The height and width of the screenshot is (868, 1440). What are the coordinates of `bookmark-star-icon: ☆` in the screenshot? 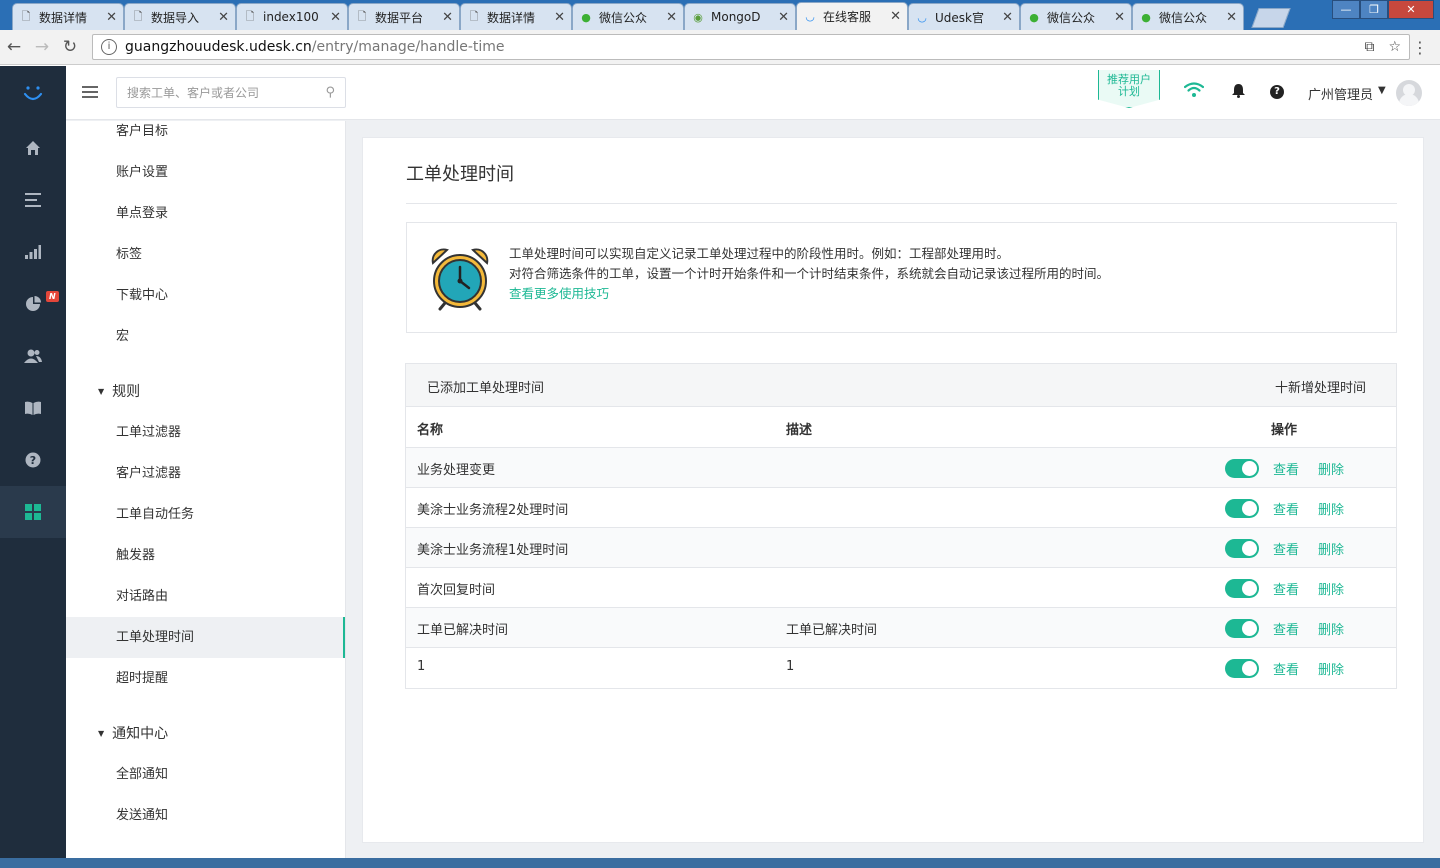 It's located at (1394, 47).